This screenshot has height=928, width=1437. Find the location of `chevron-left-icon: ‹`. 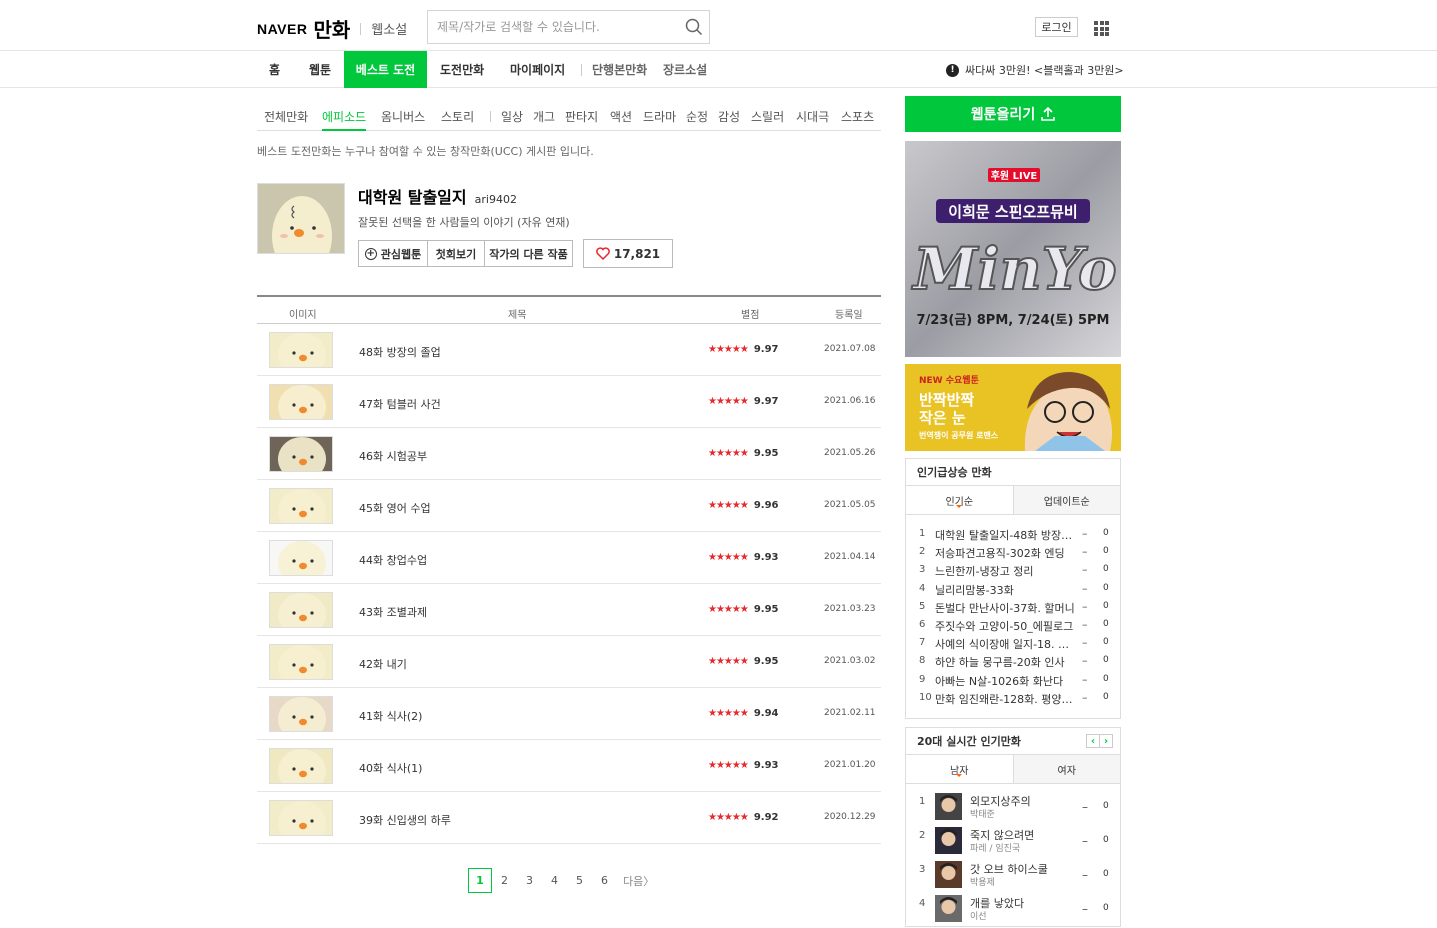

chevron-left-icon: ‹ is located at coordinates (1093, 741).